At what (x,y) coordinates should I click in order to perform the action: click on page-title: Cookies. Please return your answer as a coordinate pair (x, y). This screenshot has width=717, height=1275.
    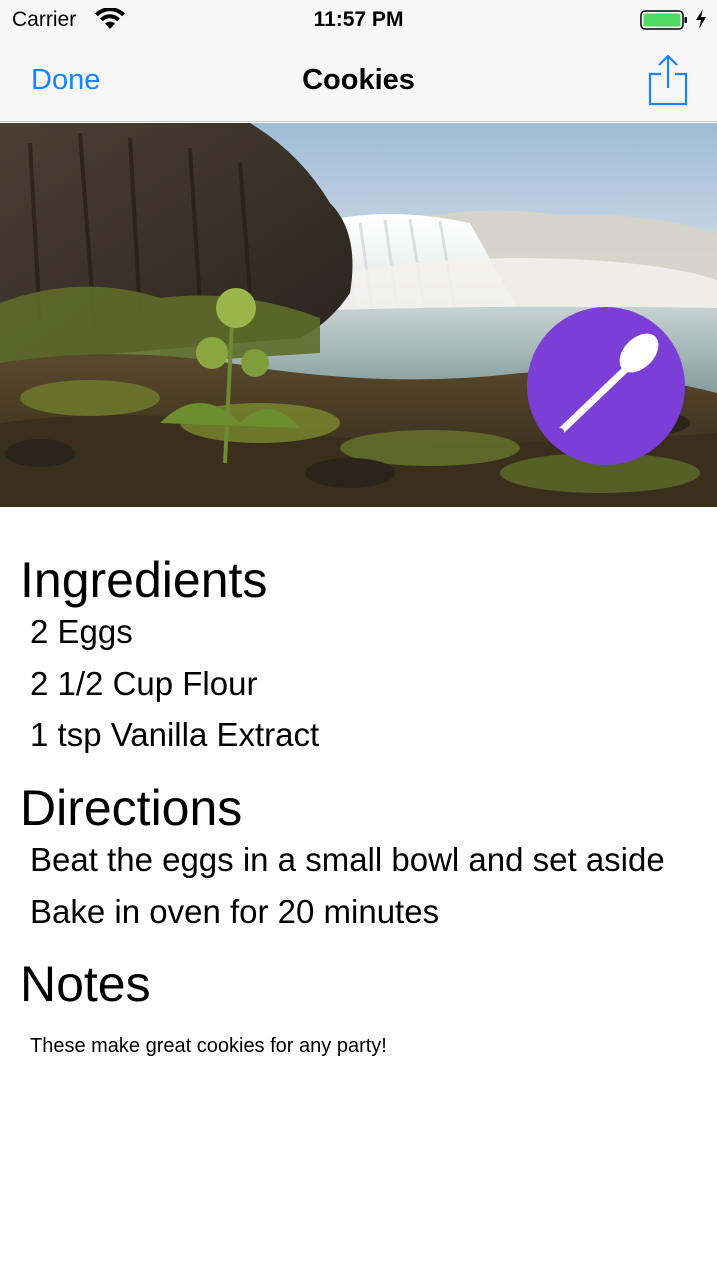
    Looking at the image, I should click on (358, 80).